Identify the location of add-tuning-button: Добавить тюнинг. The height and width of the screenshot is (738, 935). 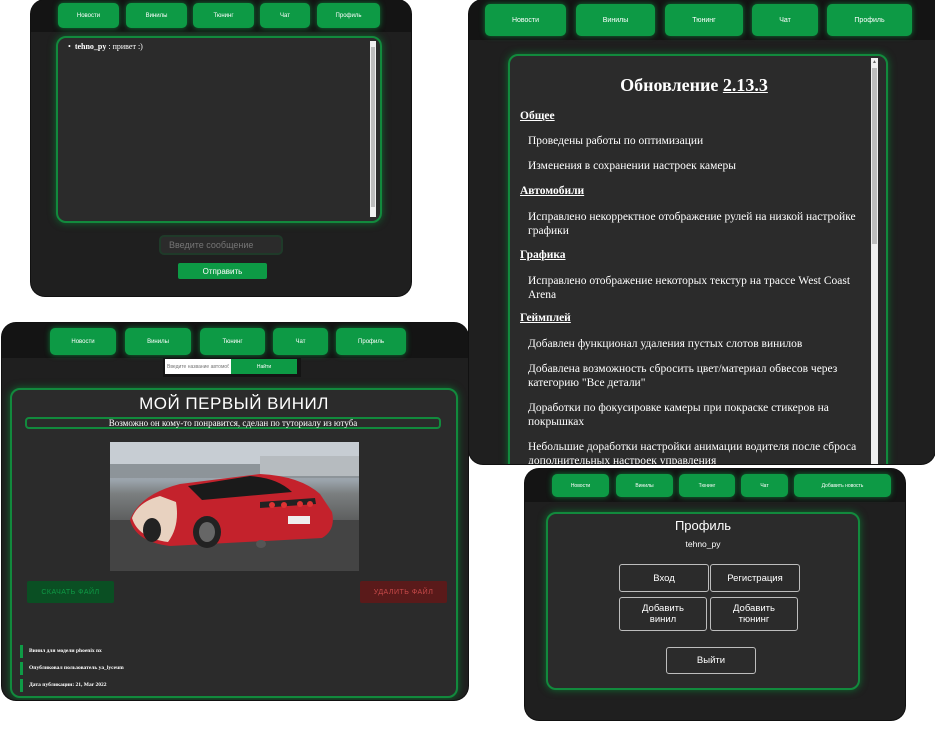
(754, 614).